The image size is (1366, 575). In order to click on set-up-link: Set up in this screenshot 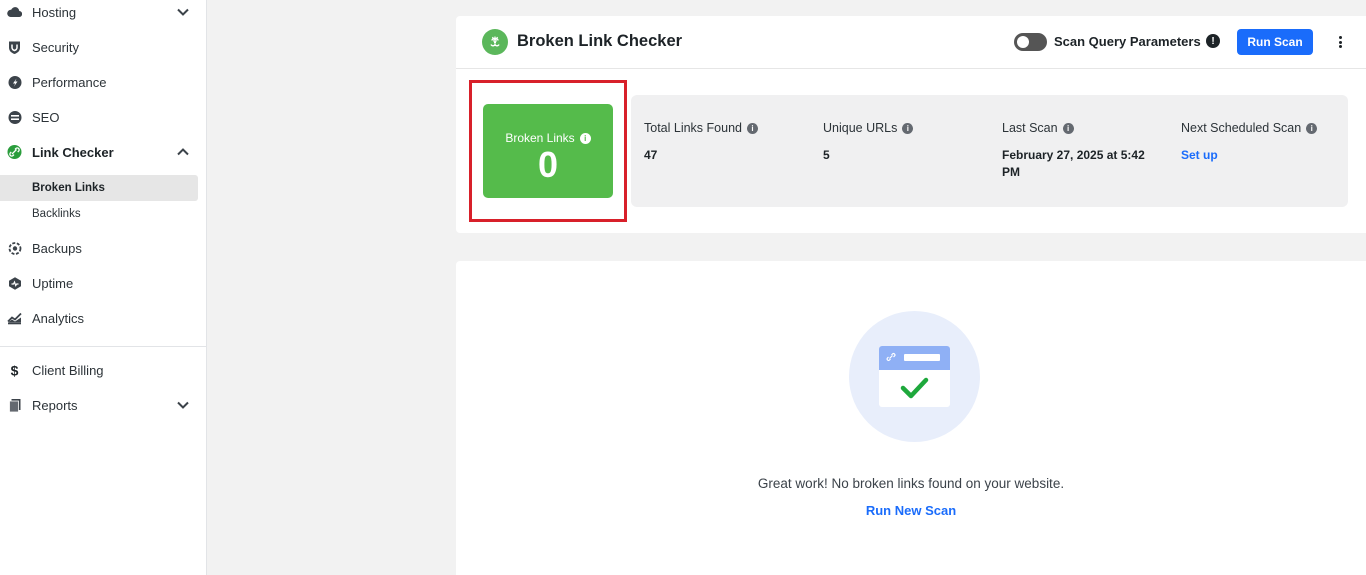, I will do `click(1256, 155)`.